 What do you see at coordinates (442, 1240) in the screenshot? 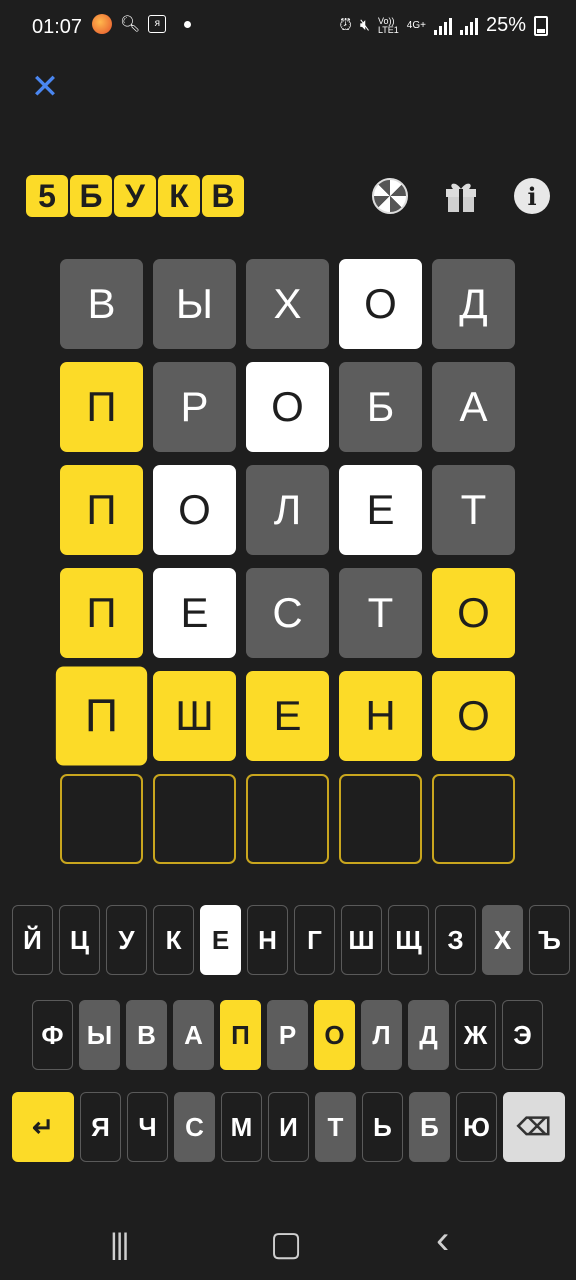
I see `back-icon: ‹` at bounding box center [442, 1240].